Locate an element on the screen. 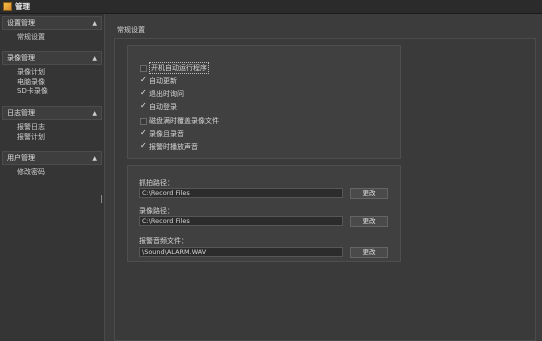 This screenshot has width=542, height=341. scrollbar is located at coordinates (101, 199).